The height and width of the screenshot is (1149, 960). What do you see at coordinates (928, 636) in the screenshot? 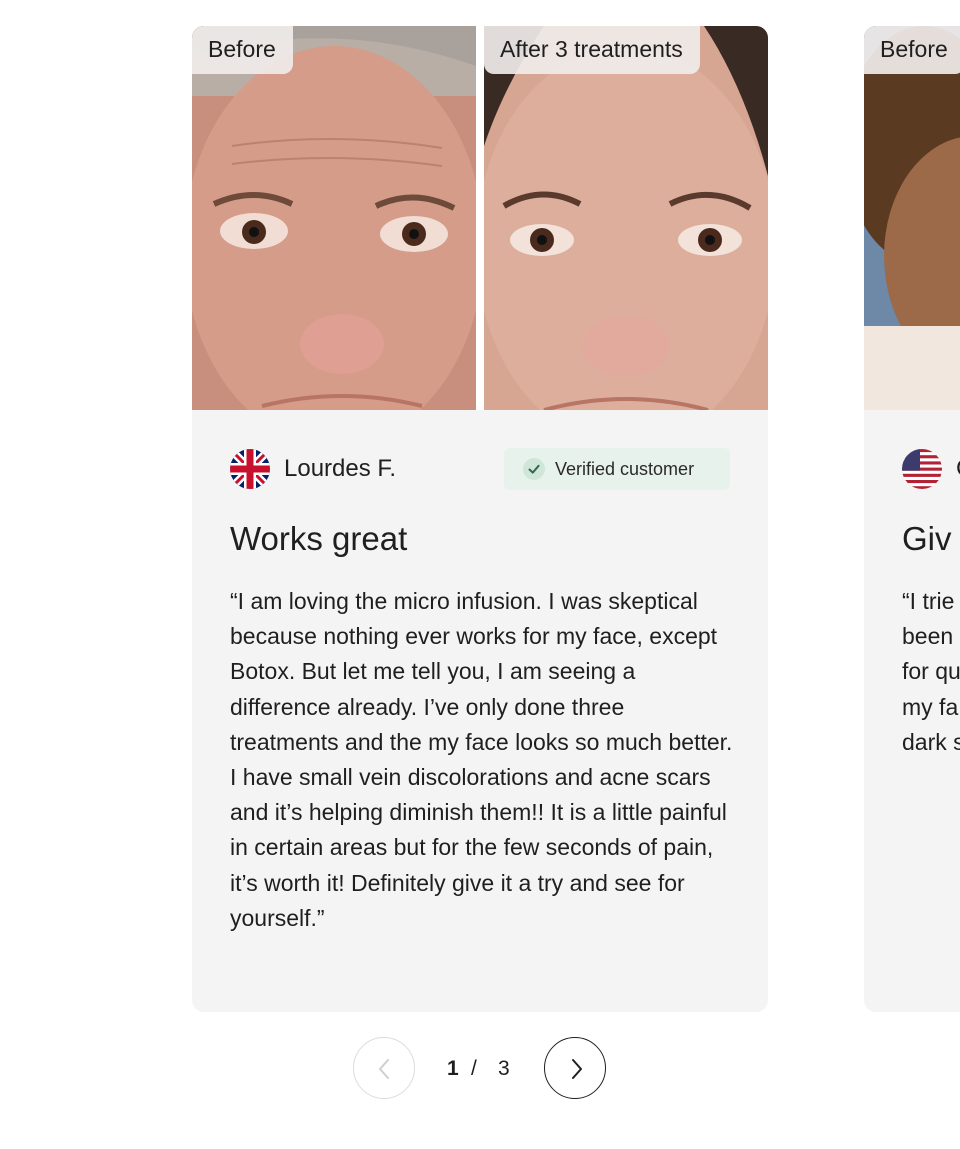
I see `review-body-line: been` at bounding box center [928, 636].